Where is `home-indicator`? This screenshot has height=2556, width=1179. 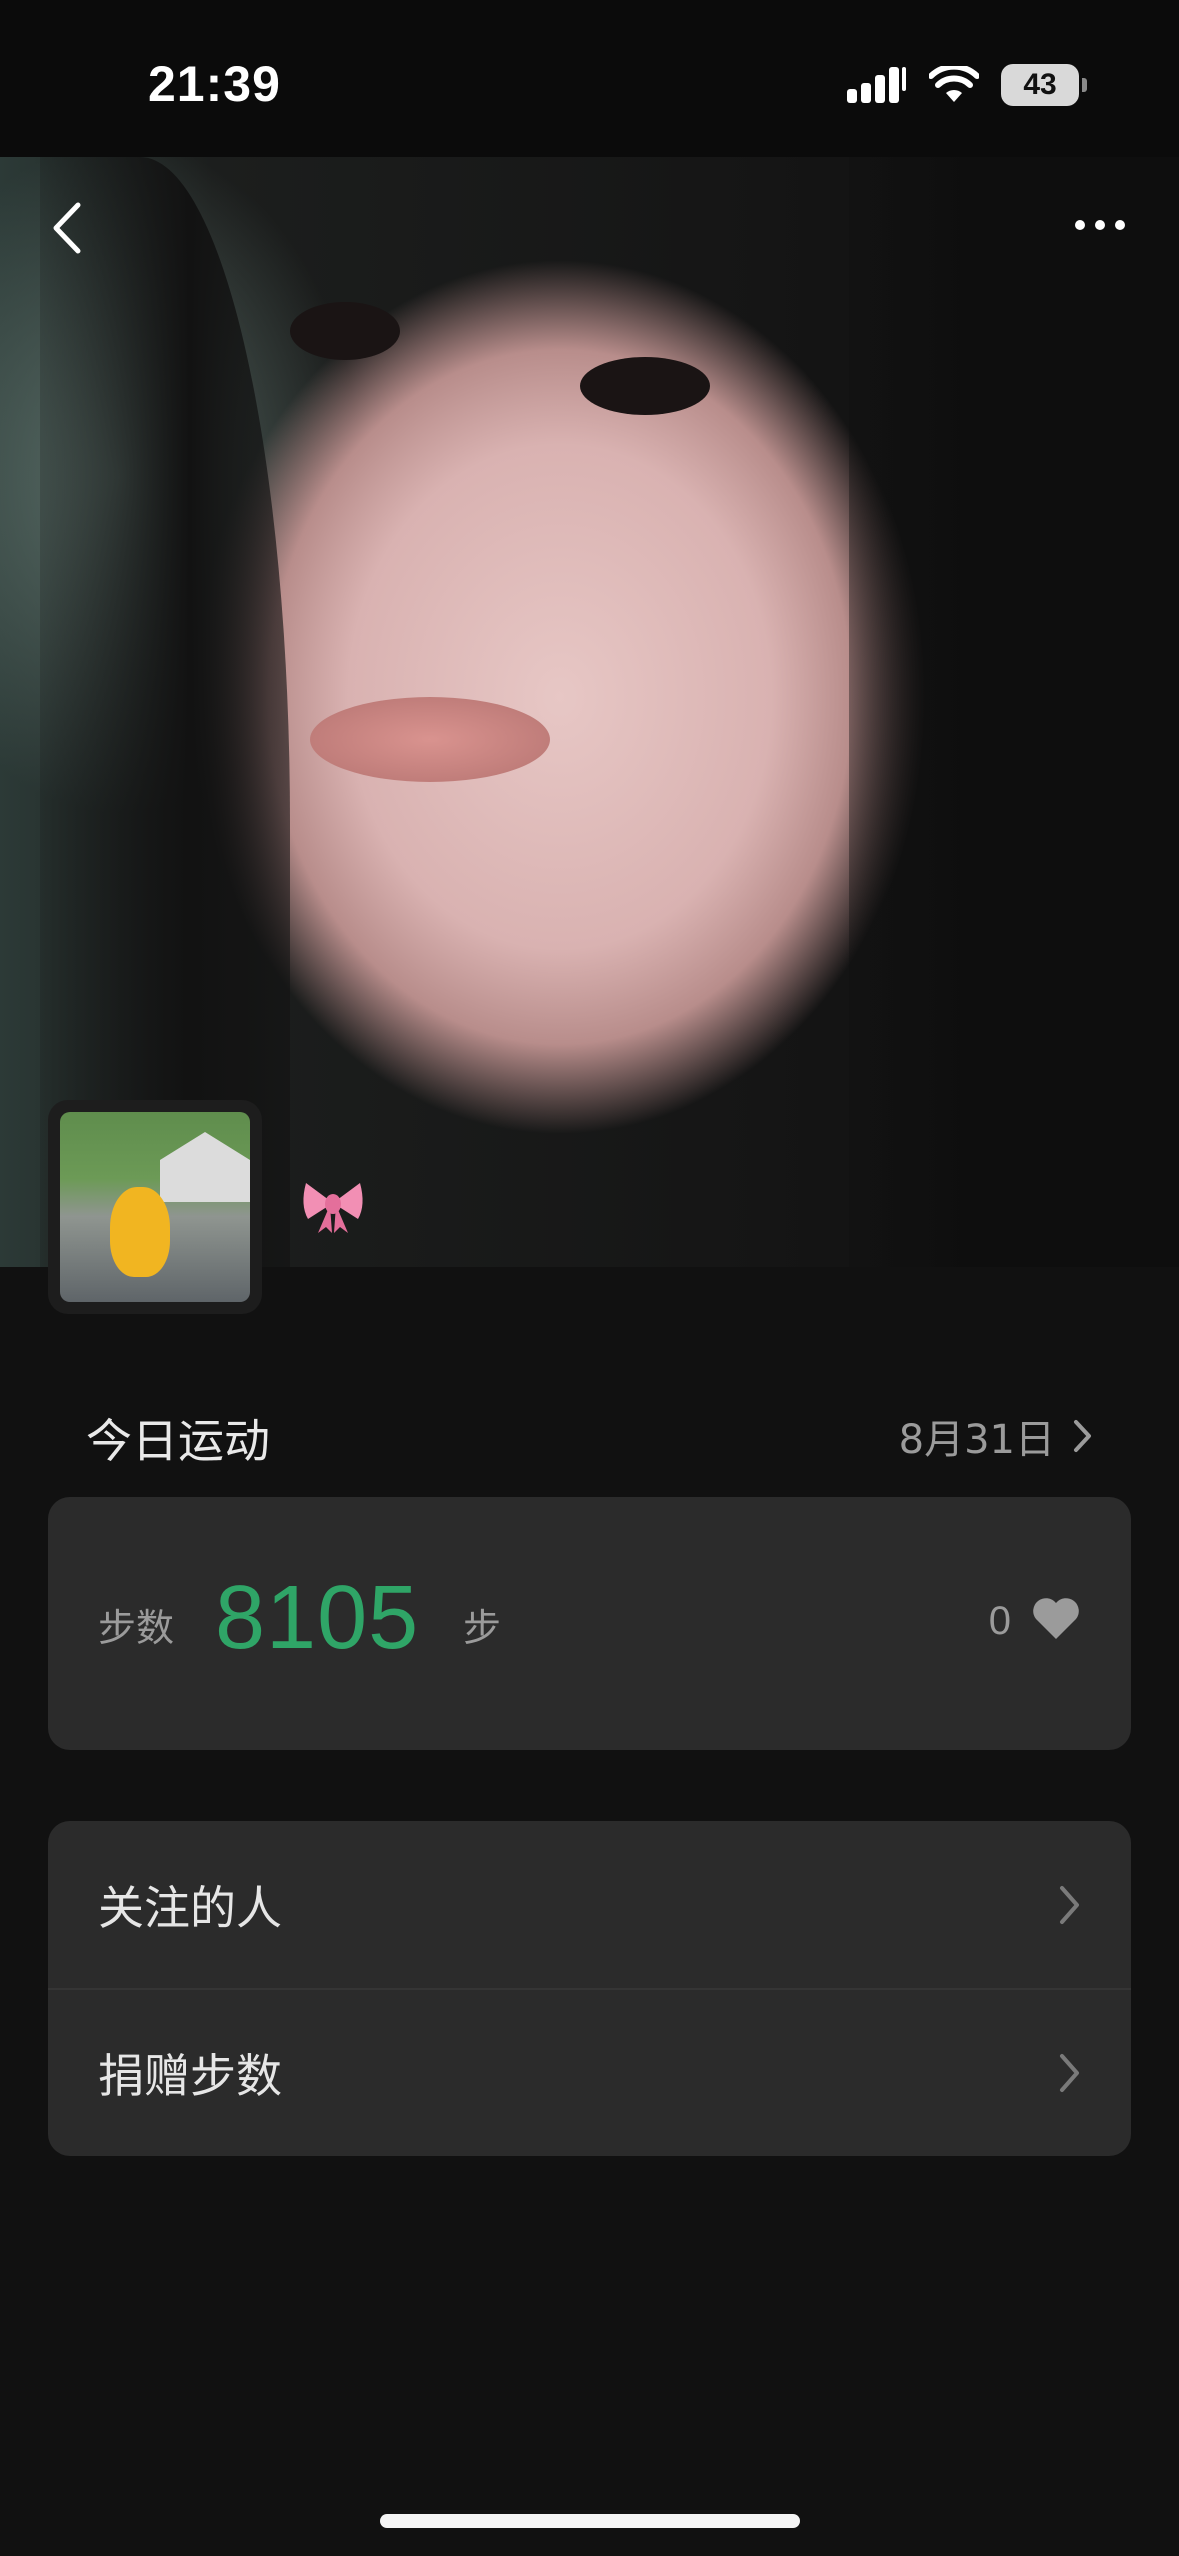 home-indicator is located at coordinates (590, 2521).